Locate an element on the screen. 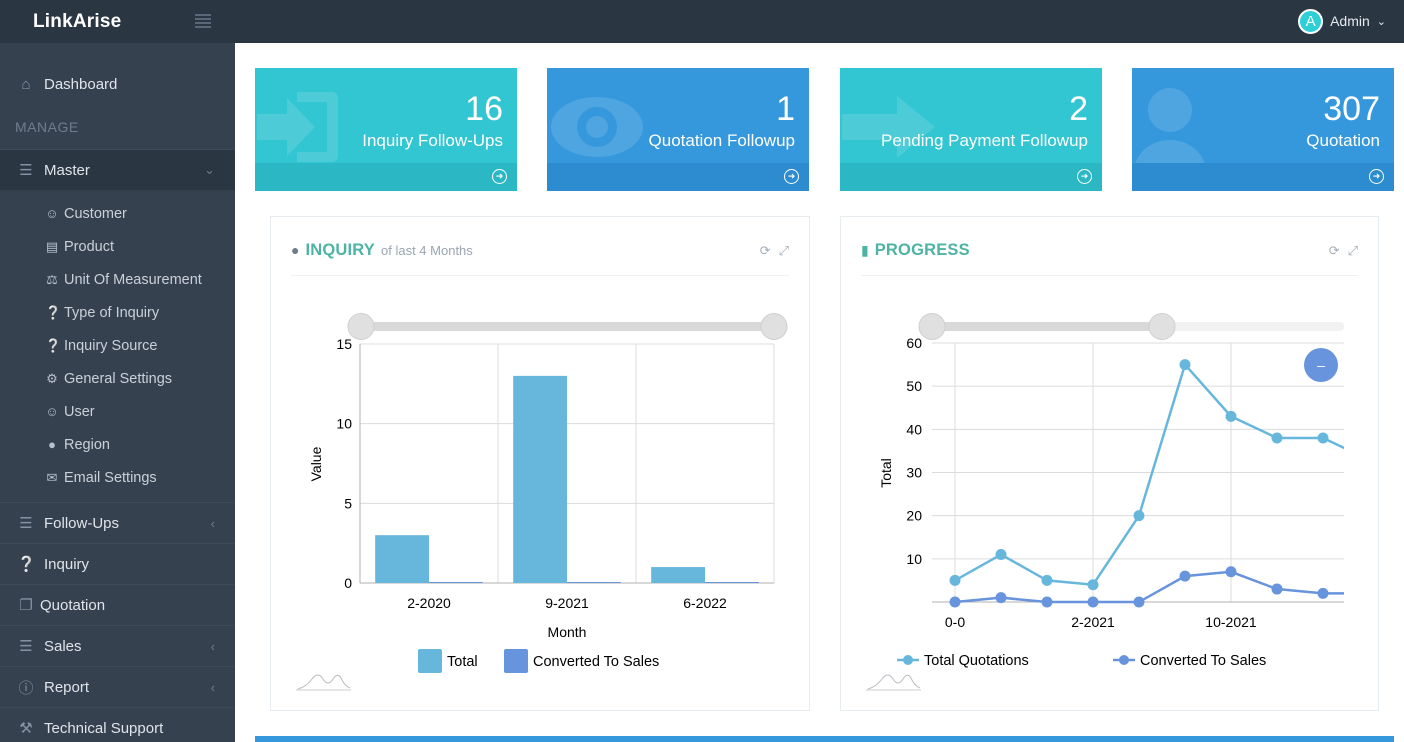 This screenshot has width=1404, height=742. brand-logo: LinkArise is located at coordinates (77, 22).